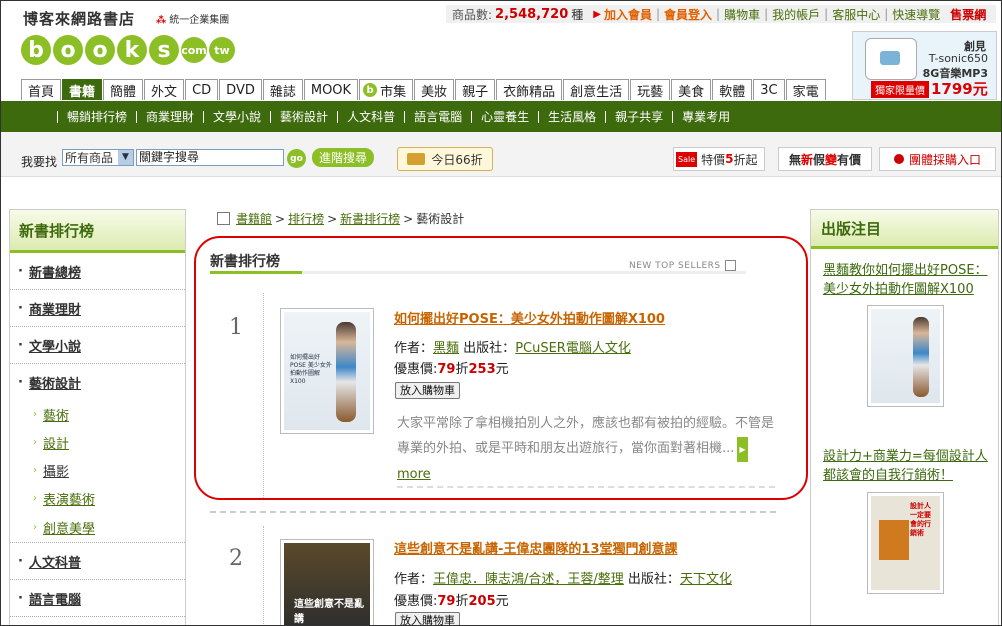 Image resolution: width=1002 pixels, height=626 pixels. What do you see at coordinates (528, 579) in the screenshot?
I see `author-link: 王偉忠．陳志鴻/合述，王蓉/整理` at bounding box center [528, 579].